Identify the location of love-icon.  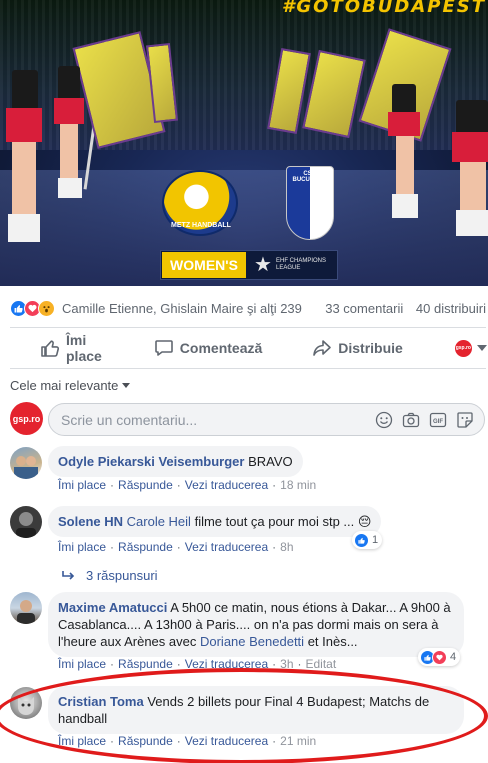
(439, 657).